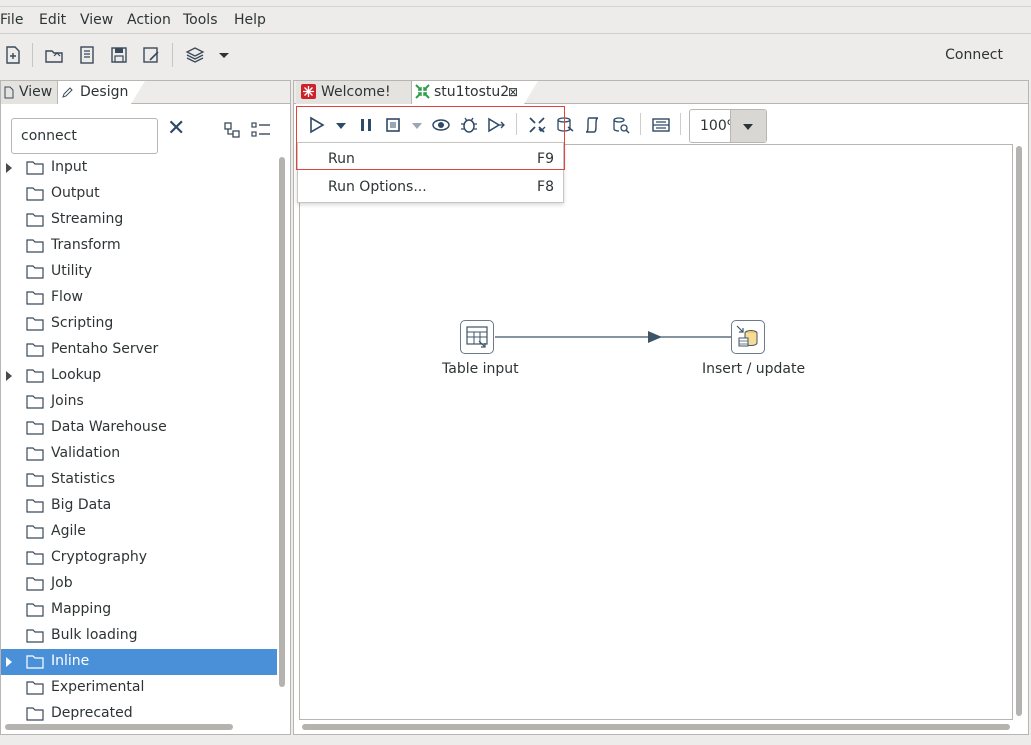 The width and height of the screenshot is (1031, 745). Describe the element at coordinates (250, 20) in the screenshot. I see `menu-help: Help` at that location.